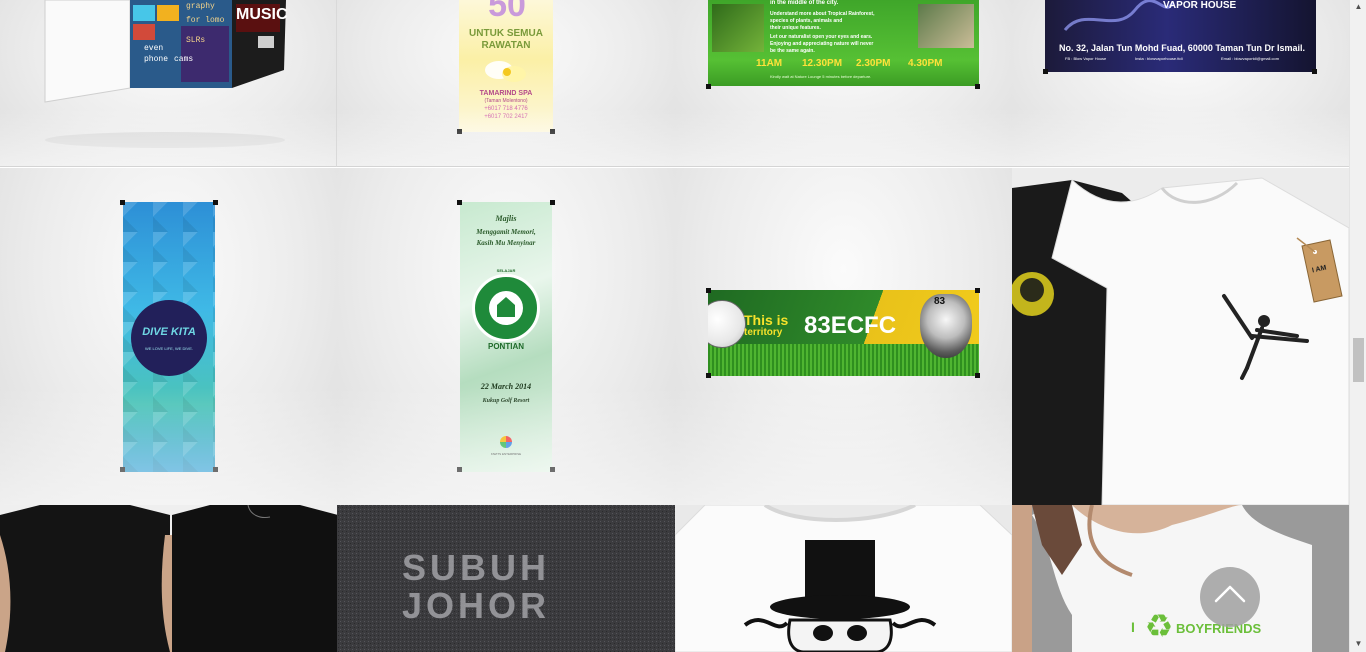 Image resolution: width=1366 pixels, height=652 pixels. What do you see at coordinates (200, 6) in the screenshot?
I see `music-box-text-1: graphy` at bounding box center [200, 6].